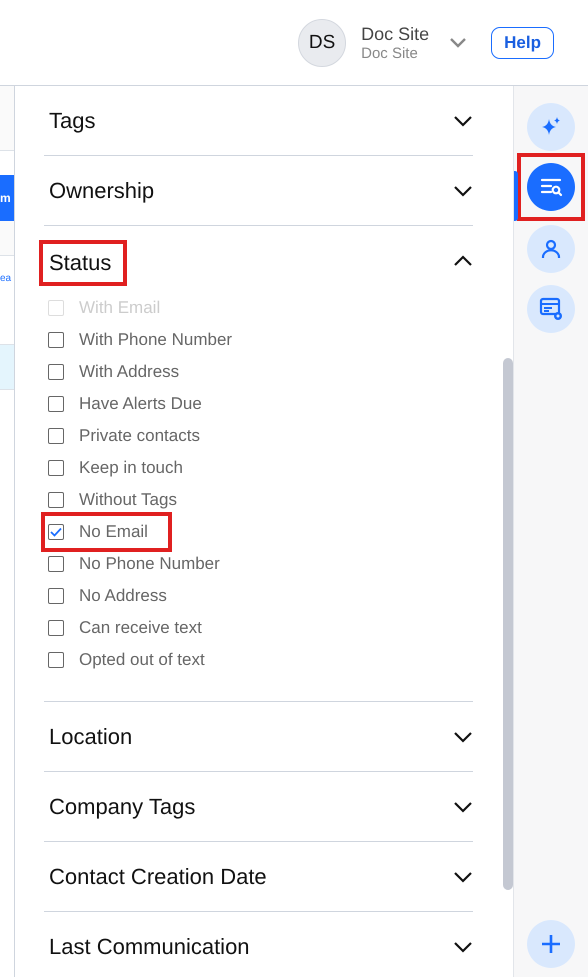 The width and height of the screenshot is (588, 977). Describe the element at coordinates (7, 198) in the screenshot. I see `button: m` at that location.